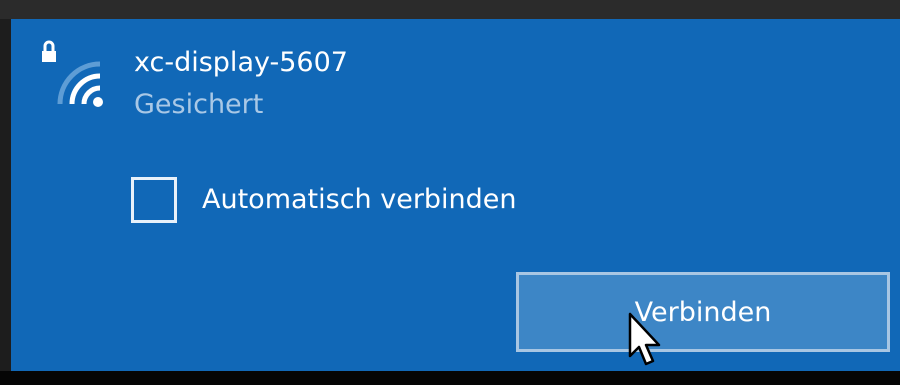  I want to click on network-security-status: Gesichert, so click(199, 104).